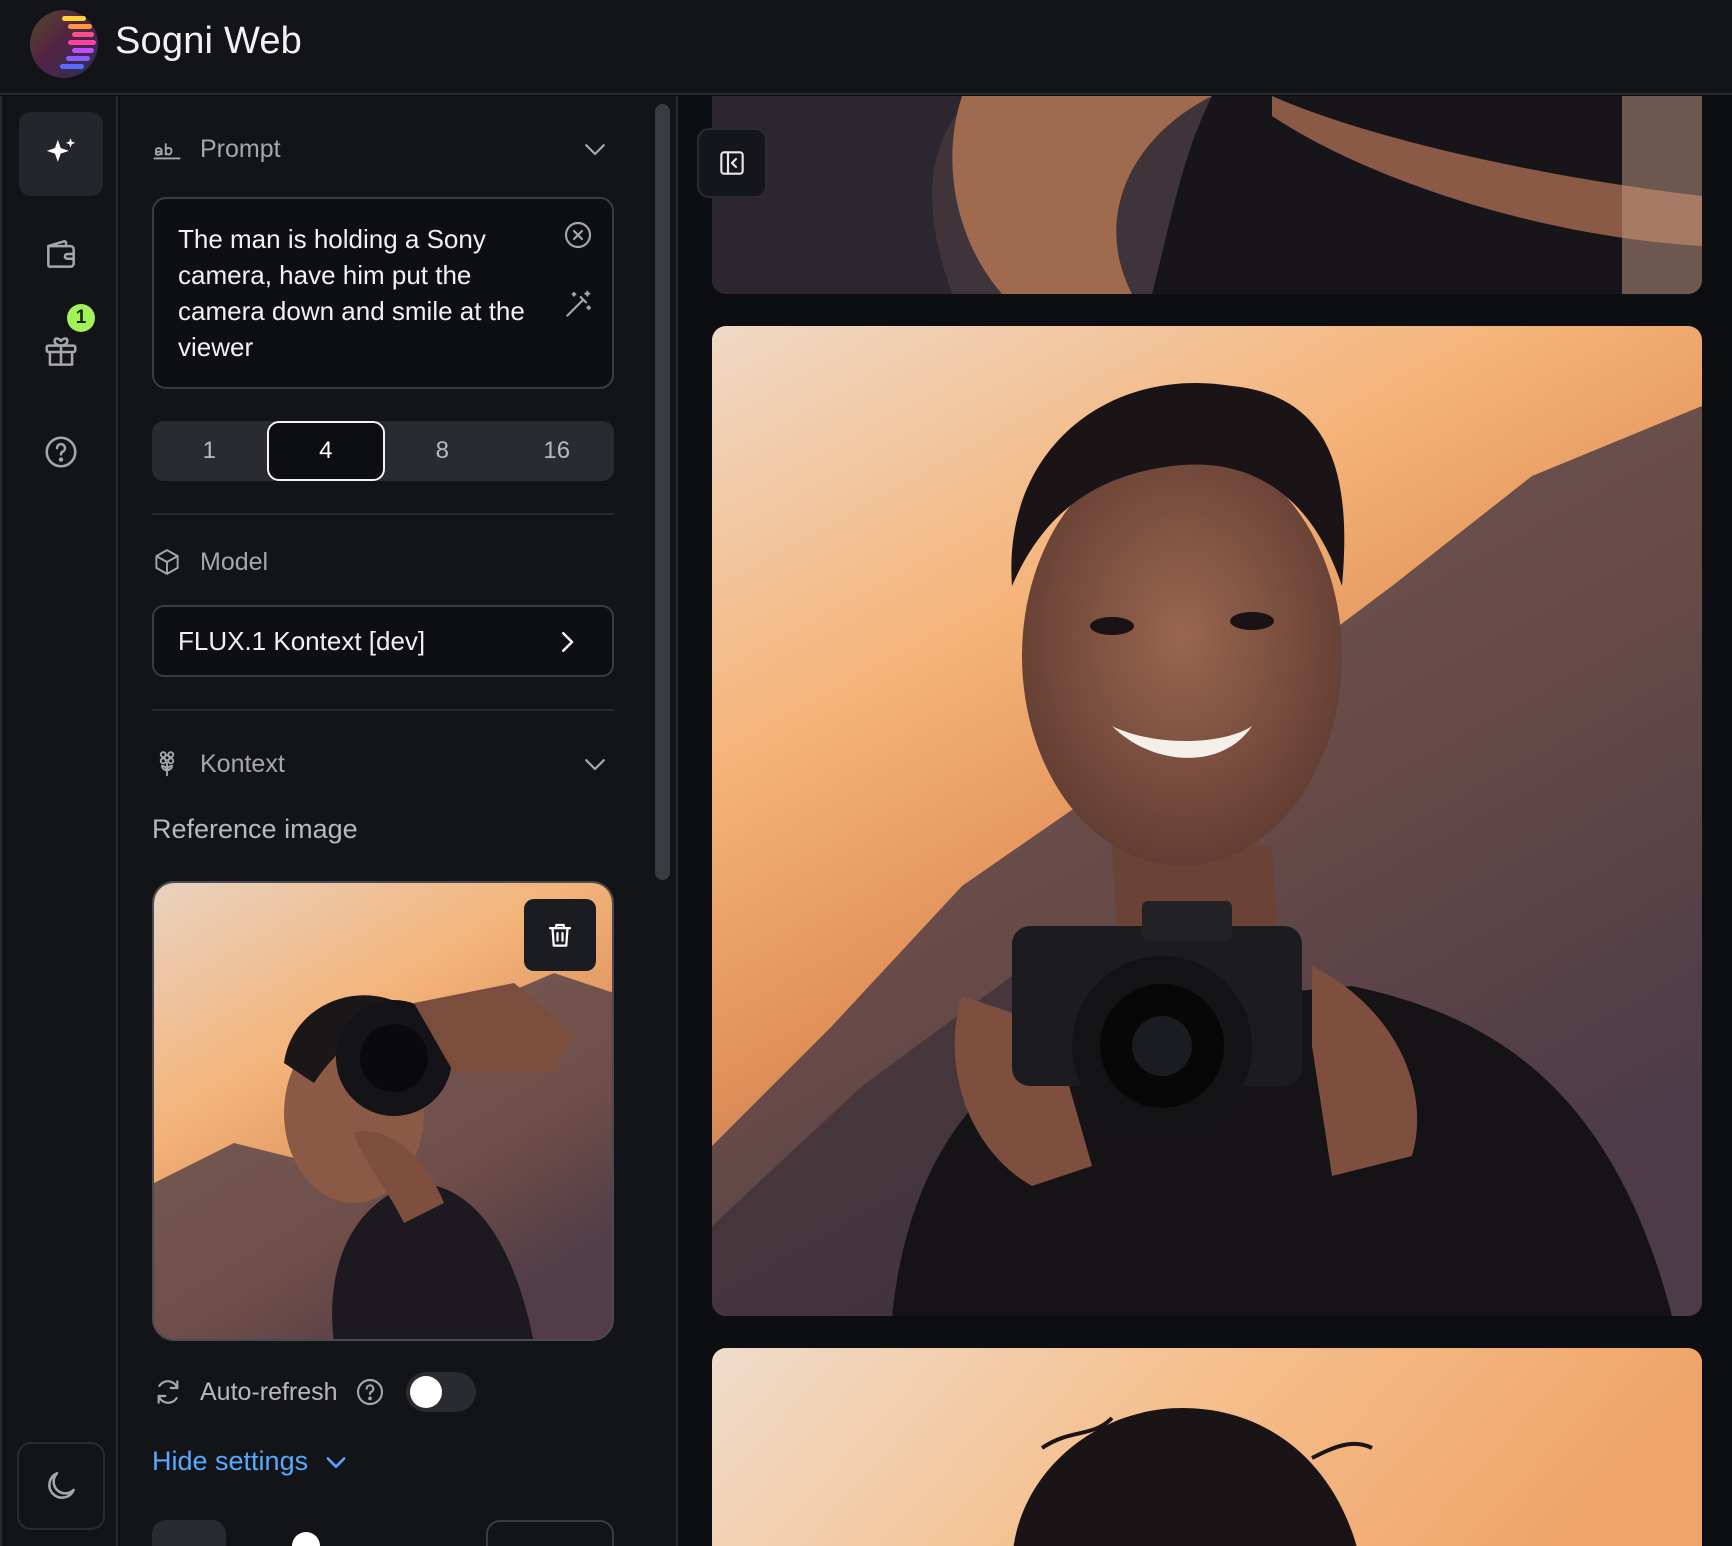 Image resolution: width=1732 pixels, height=1546 pixels. I want to click on create-button, so click(61, 154).